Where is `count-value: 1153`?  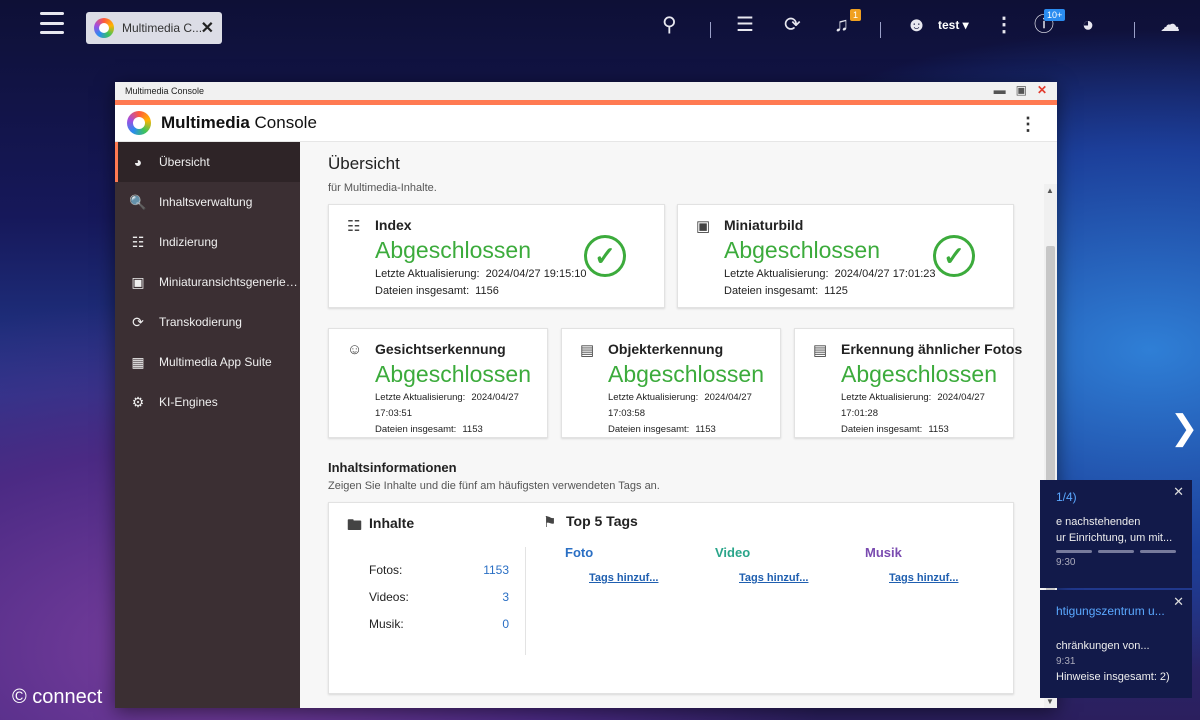 count-value: 1153 is located at coordinates (496, 570).